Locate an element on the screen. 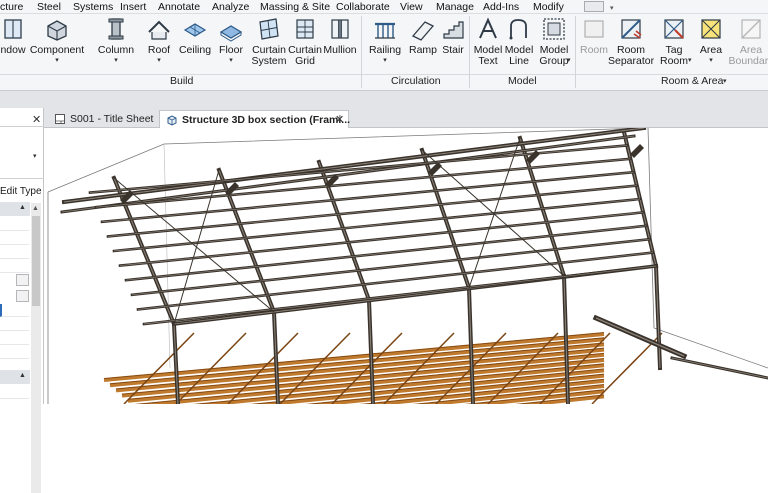 The image size is (768, 493). room-separator-icon is located at coordinates (631, 29).